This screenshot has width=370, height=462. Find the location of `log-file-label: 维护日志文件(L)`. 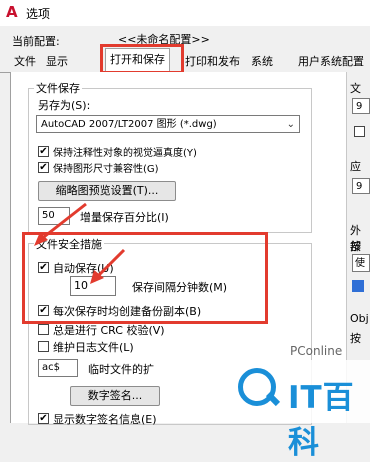

log-file-label: 维护日志文件(L) is located at coordinates (93, 347).